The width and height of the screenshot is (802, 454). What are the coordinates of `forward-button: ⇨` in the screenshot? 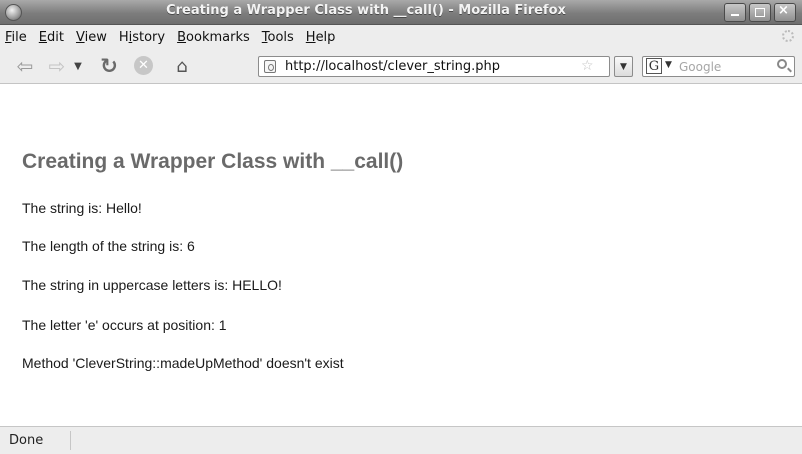 It's located at (57, 66).